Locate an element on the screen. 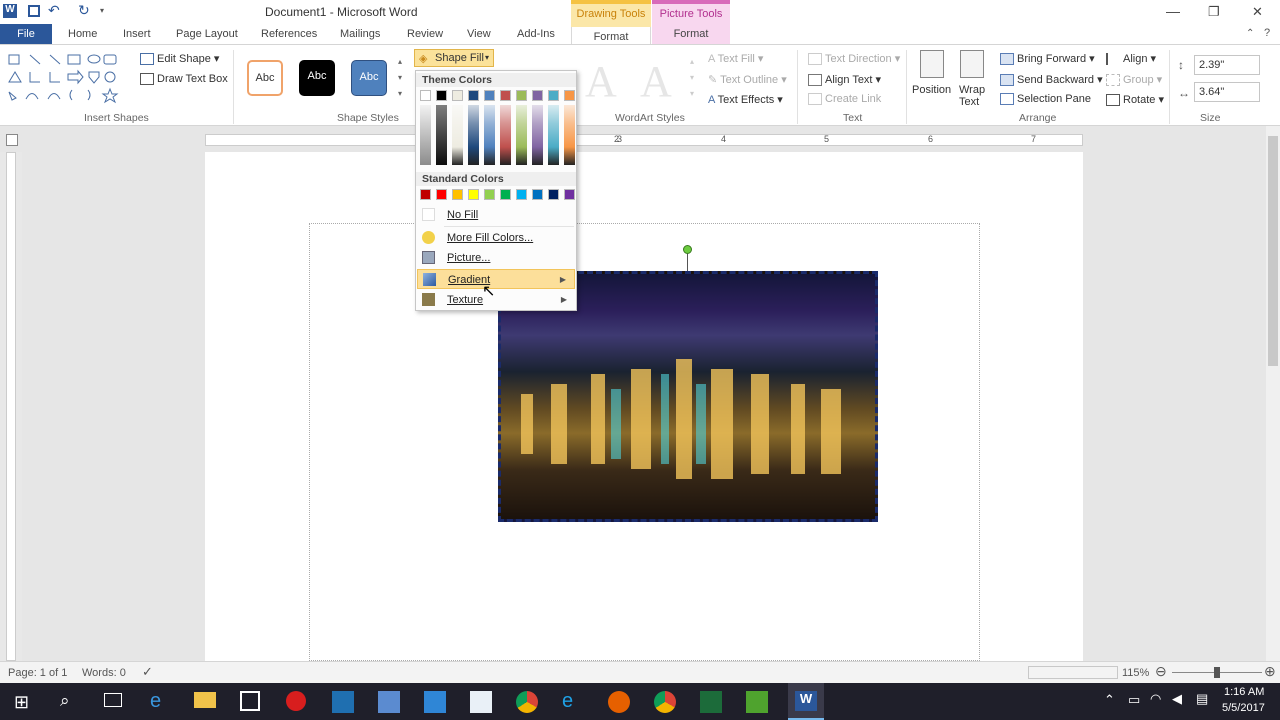 The height and width of the screenshot is (720, 1280). shapes-gallery is located at coordinates (66, 79).